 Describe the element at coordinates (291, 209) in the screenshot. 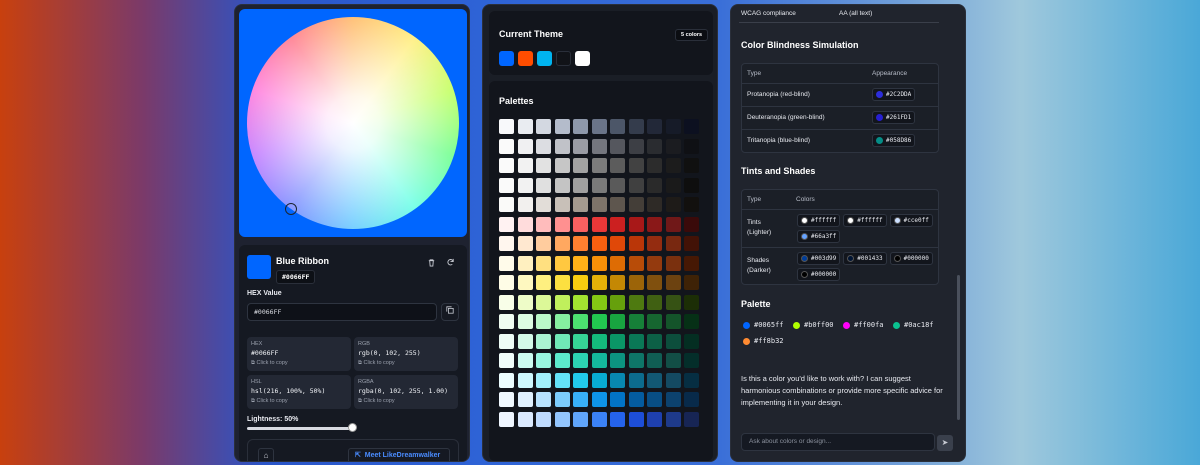

I see `color-wheel-handle` at that location.